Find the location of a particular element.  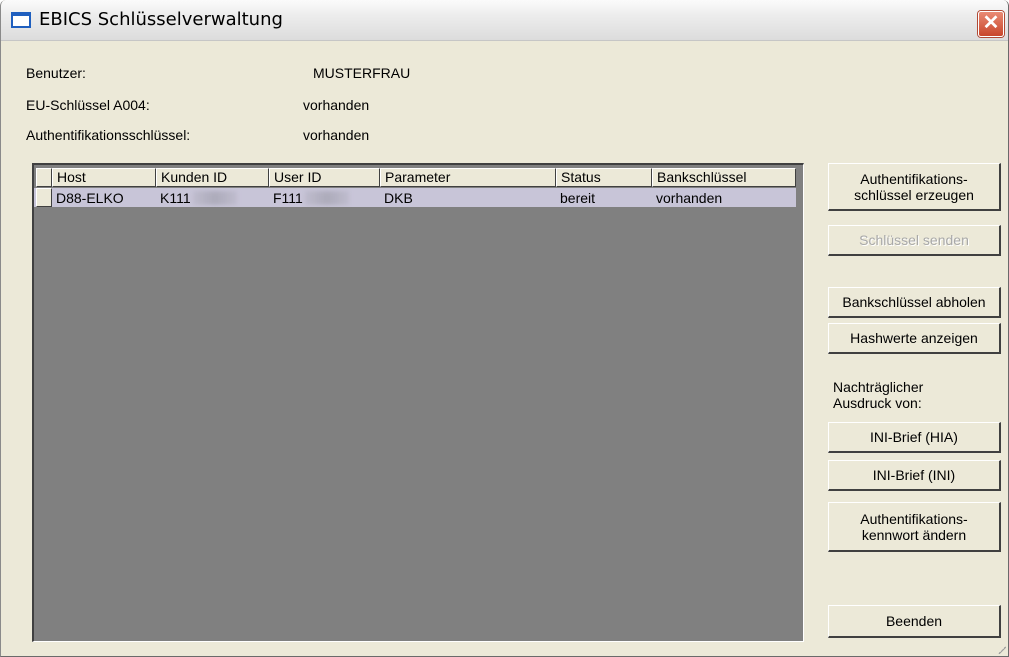

auth-key-value: vorhanden is located at coordinates (336, 135).